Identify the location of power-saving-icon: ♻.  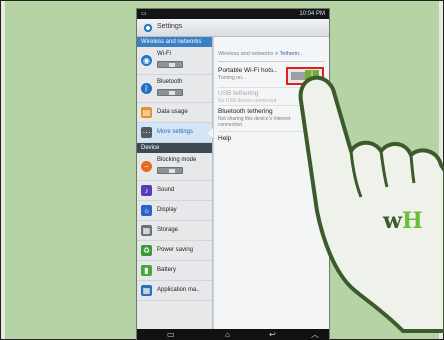
(146, 250).